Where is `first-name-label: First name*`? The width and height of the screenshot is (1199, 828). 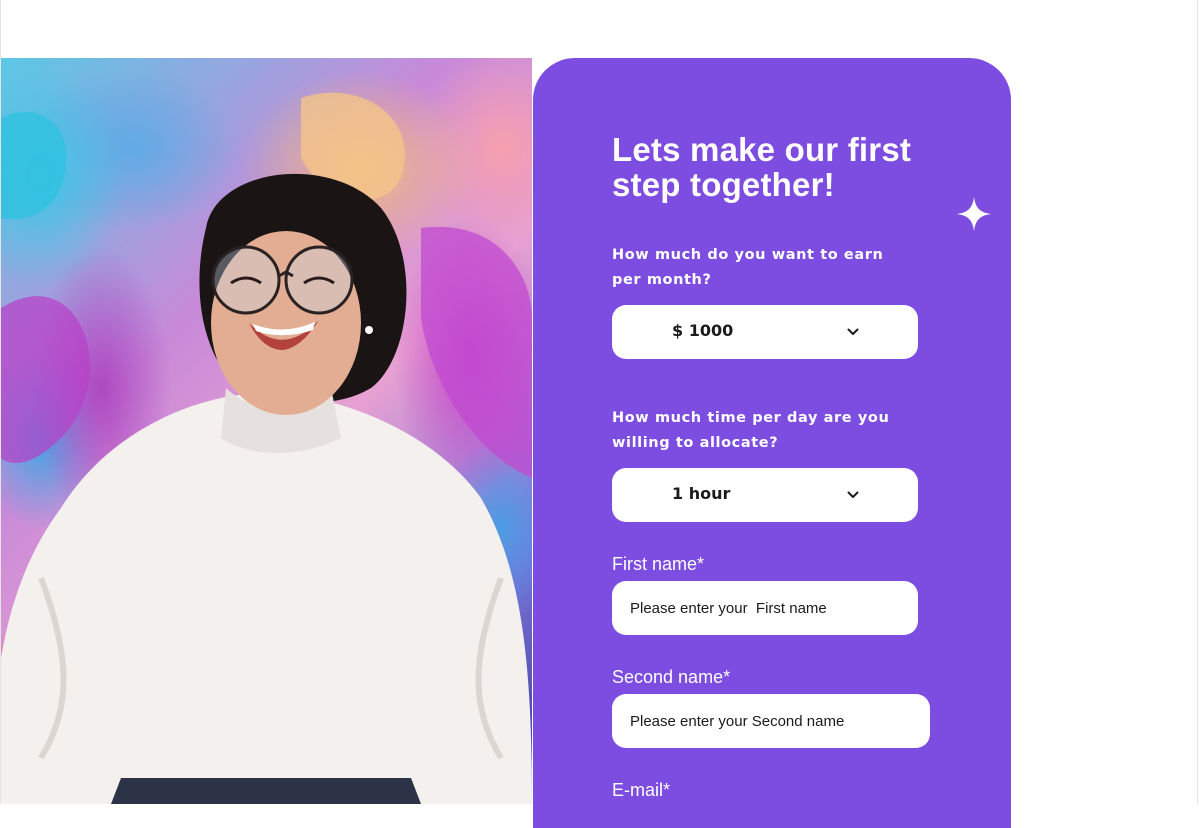 first-name-label: First name* is located at coordinates (658, 564).